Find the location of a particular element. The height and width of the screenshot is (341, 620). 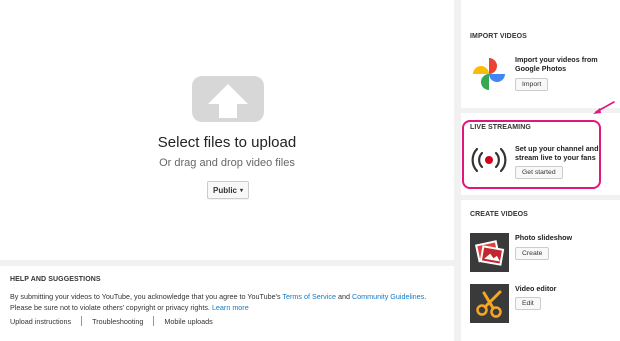

photo-slideshow-icon is located at coordinates (489, 252).